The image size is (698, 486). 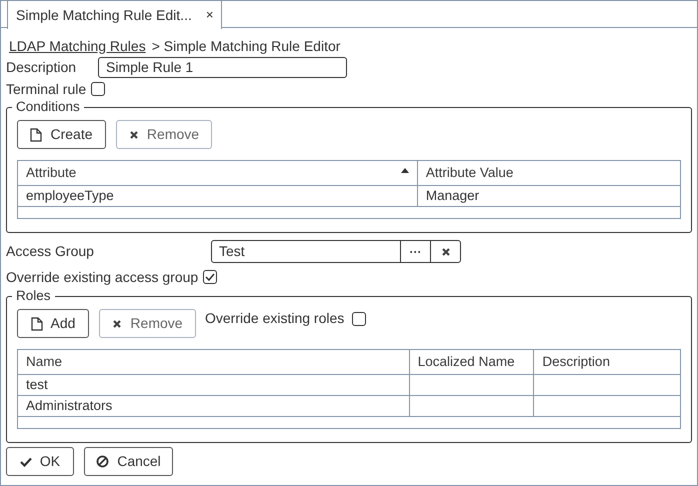 I want to click on column-header: Attribute, so click(x=218, y=173).